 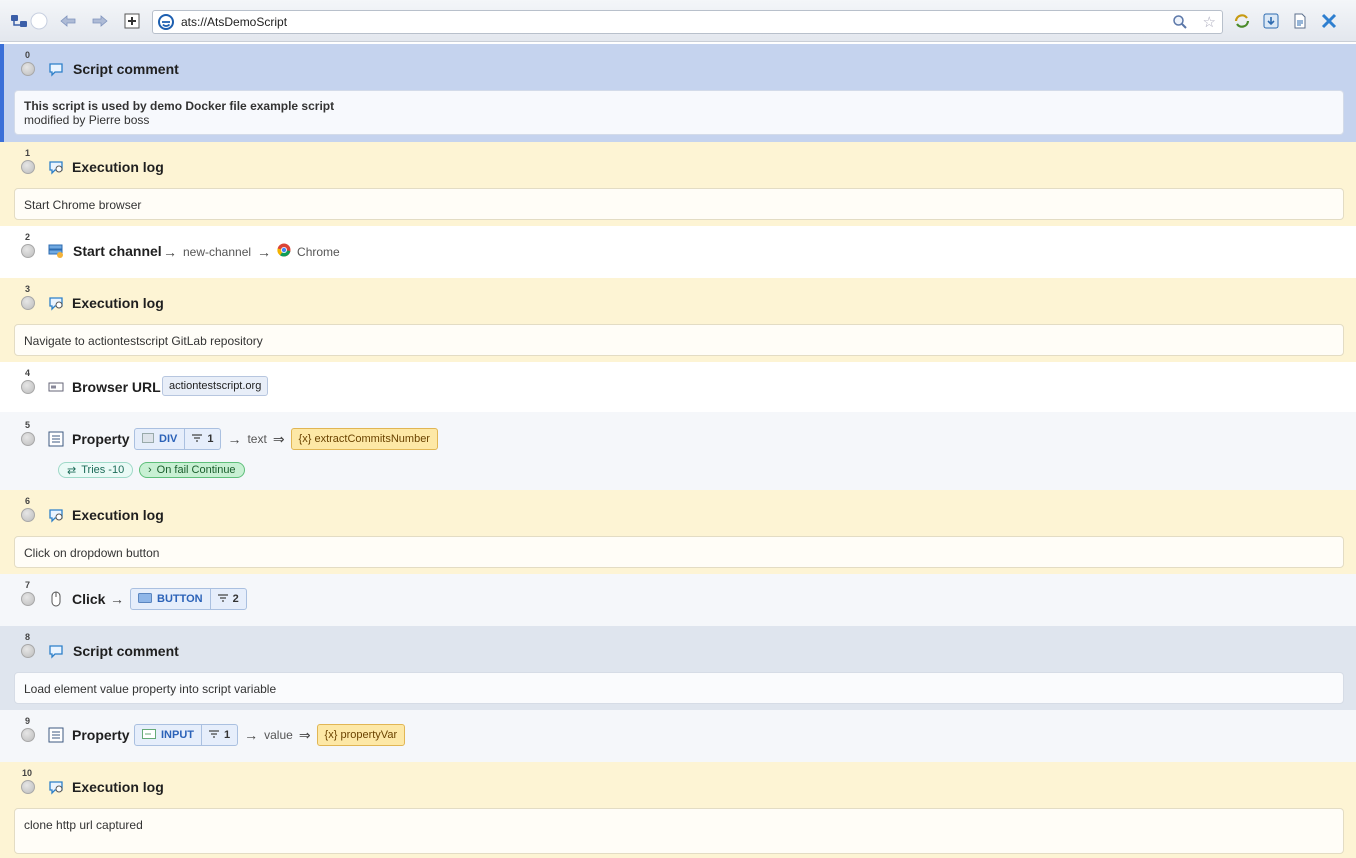 I want to click on element-icon, so click(x=148, y=439).